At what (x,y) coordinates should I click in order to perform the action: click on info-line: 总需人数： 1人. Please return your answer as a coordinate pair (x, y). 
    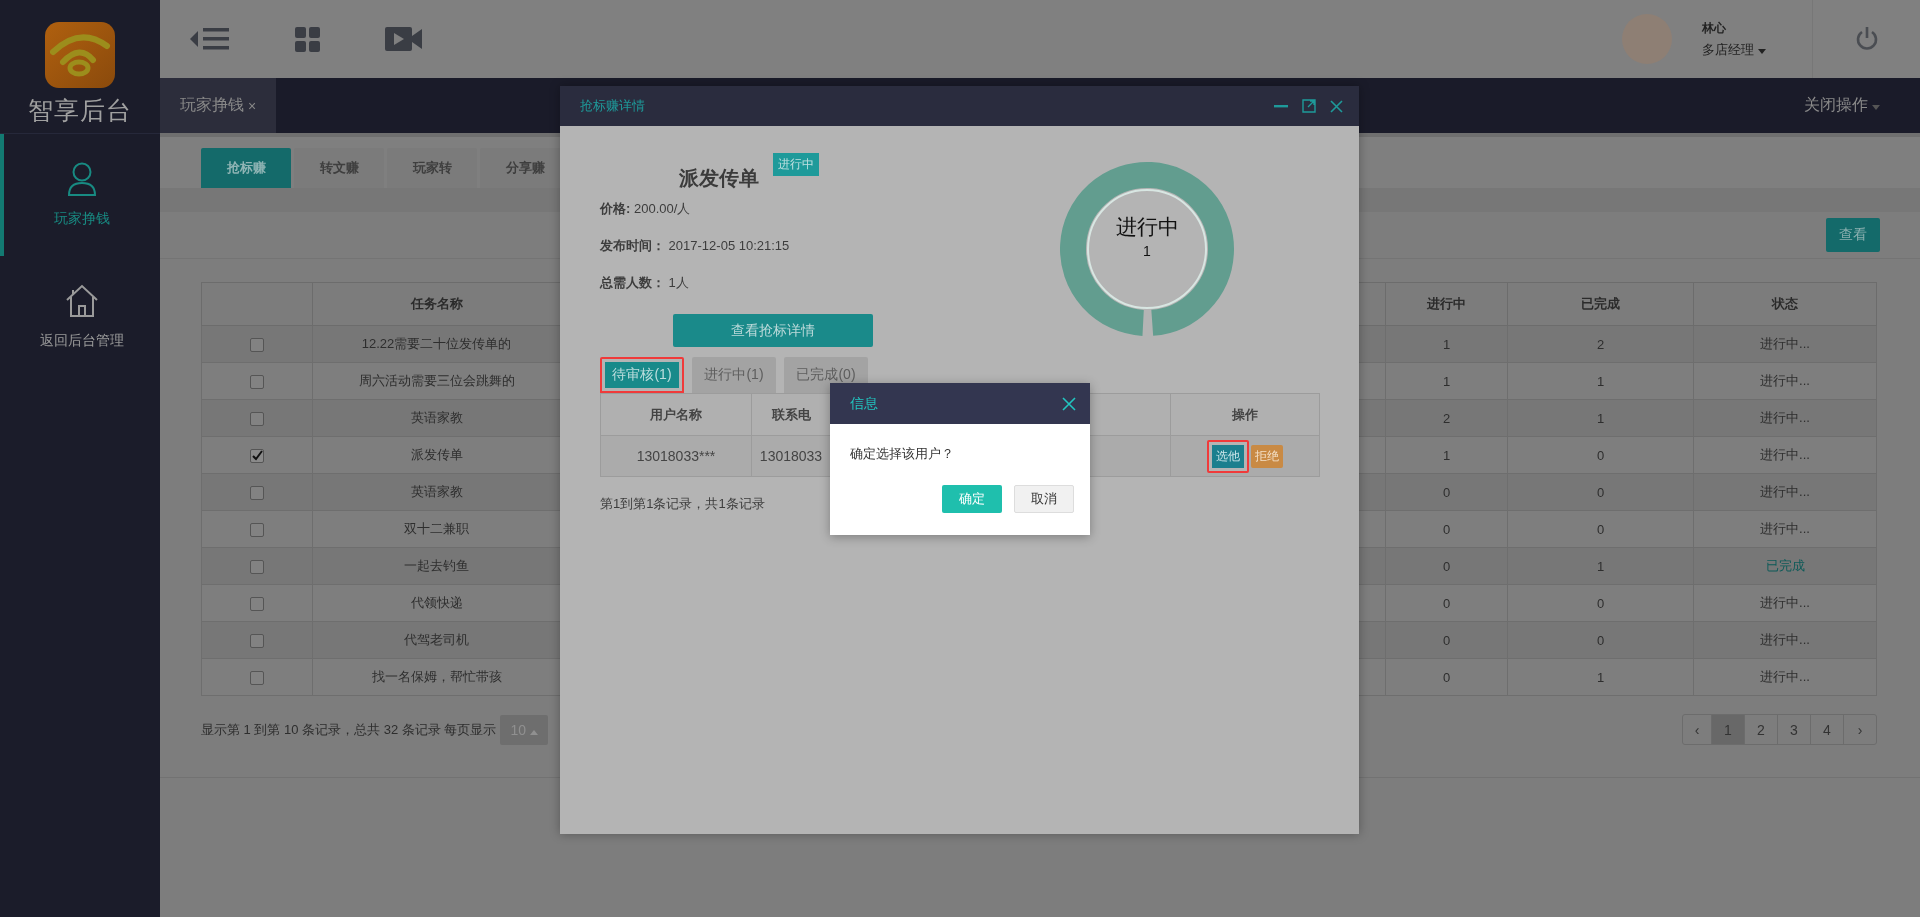
    Looking at the image, I should click on (645, 283).